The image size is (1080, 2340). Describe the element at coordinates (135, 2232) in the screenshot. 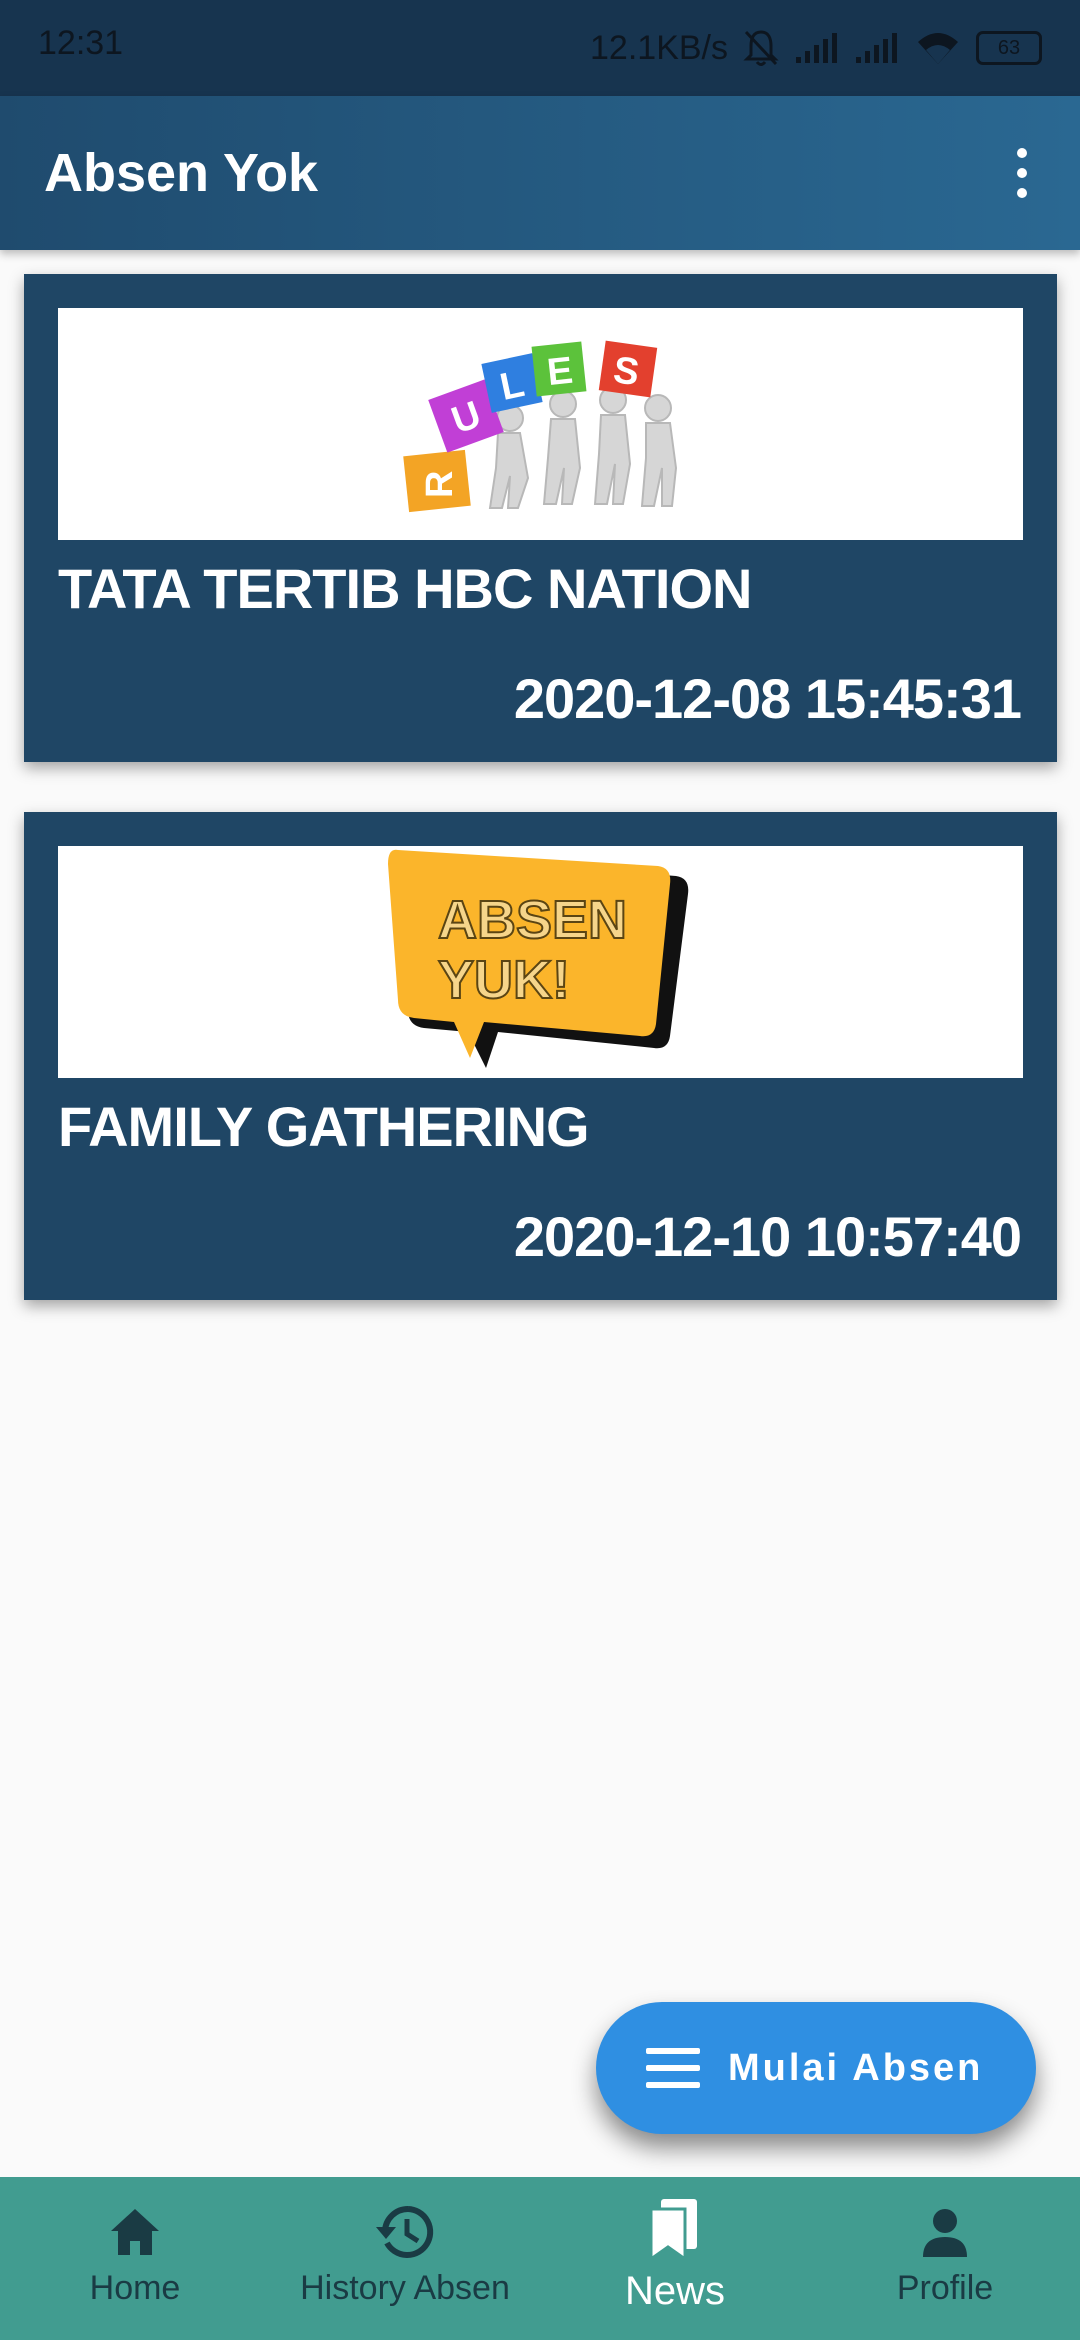

I see `home-icon` at that location.